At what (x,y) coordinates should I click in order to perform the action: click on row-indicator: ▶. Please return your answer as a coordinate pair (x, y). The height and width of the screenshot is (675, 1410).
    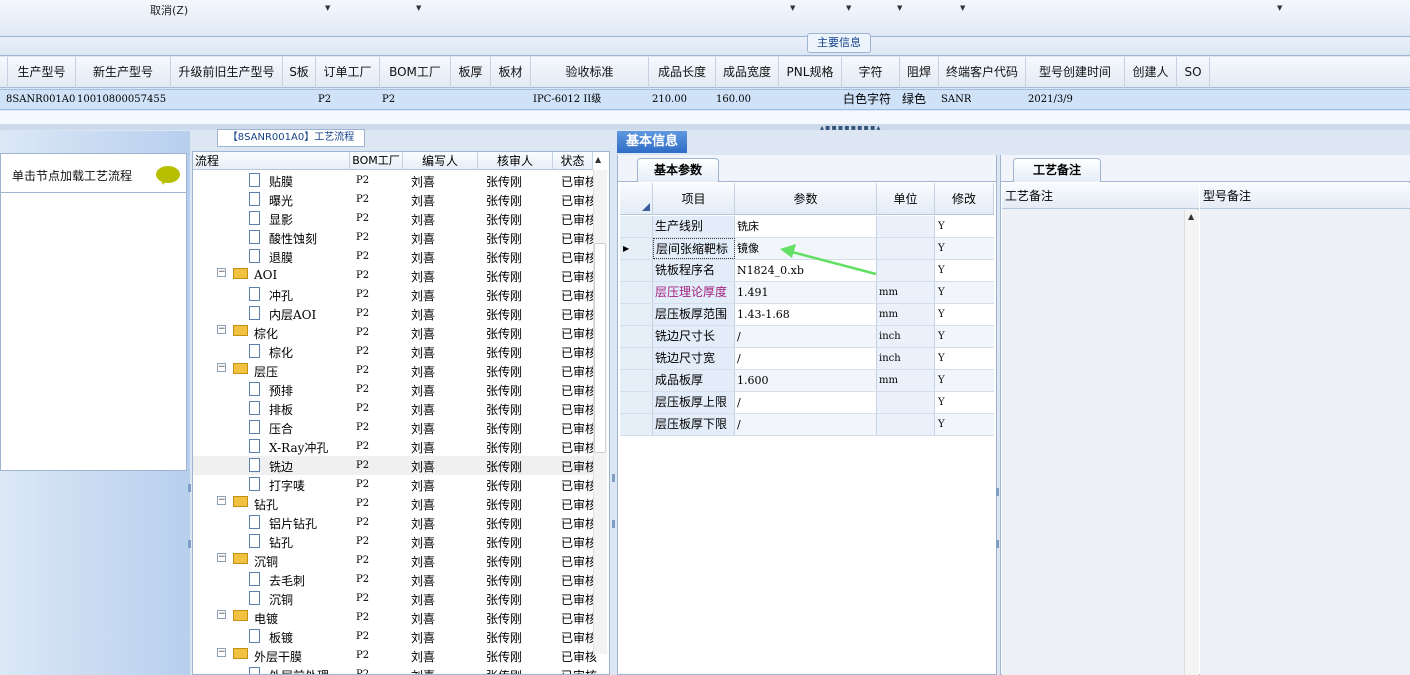
    Looking at the image, I should click on (636, 248).